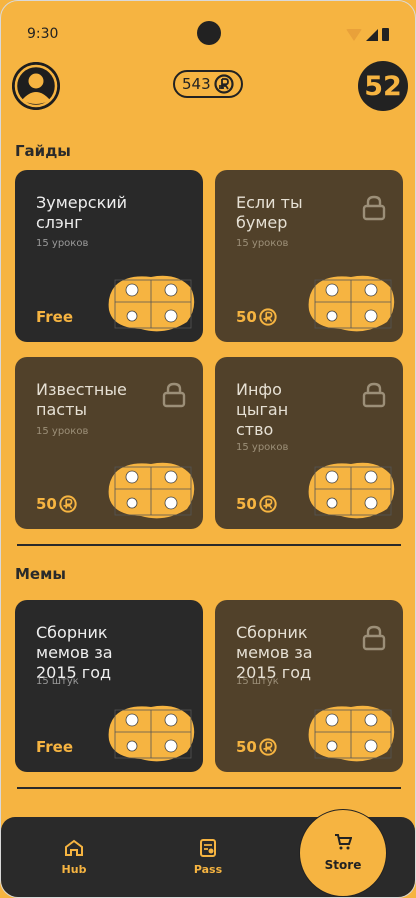 The height and width of the screenshot is (898, 416). Describe the element at coordinates (43, 151) in the screenshot. I see `section-title-guides: Гайды` at that location.